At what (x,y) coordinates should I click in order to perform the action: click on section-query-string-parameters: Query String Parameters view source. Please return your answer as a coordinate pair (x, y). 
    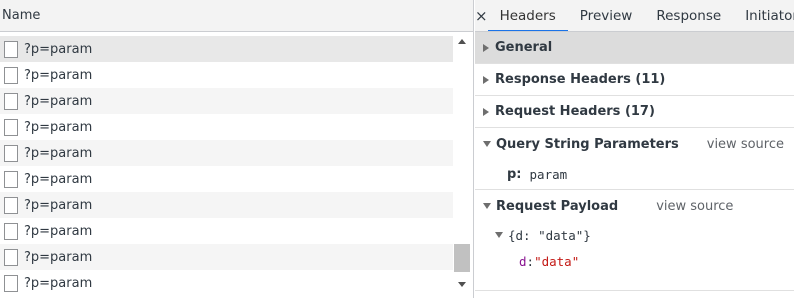
    Looking at the image, I should click on (634, 144).